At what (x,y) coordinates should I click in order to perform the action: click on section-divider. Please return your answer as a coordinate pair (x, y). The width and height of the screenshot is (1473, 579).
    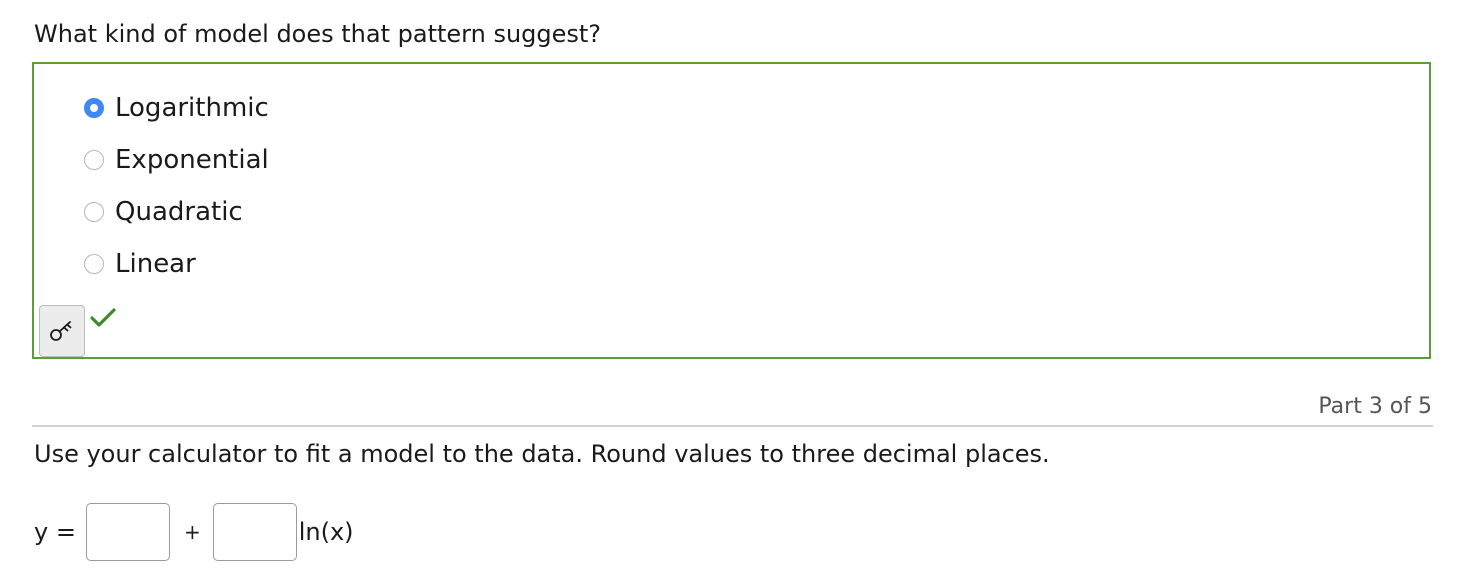
    Looking at the image, I should click on (732, 426).